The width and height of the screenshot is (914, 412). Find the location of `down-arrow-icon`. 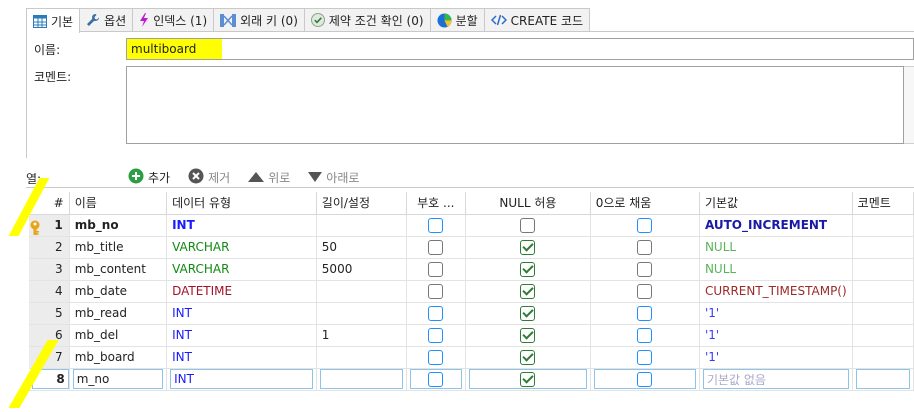

down-arrow-icon is located at coordinates (315, 178).